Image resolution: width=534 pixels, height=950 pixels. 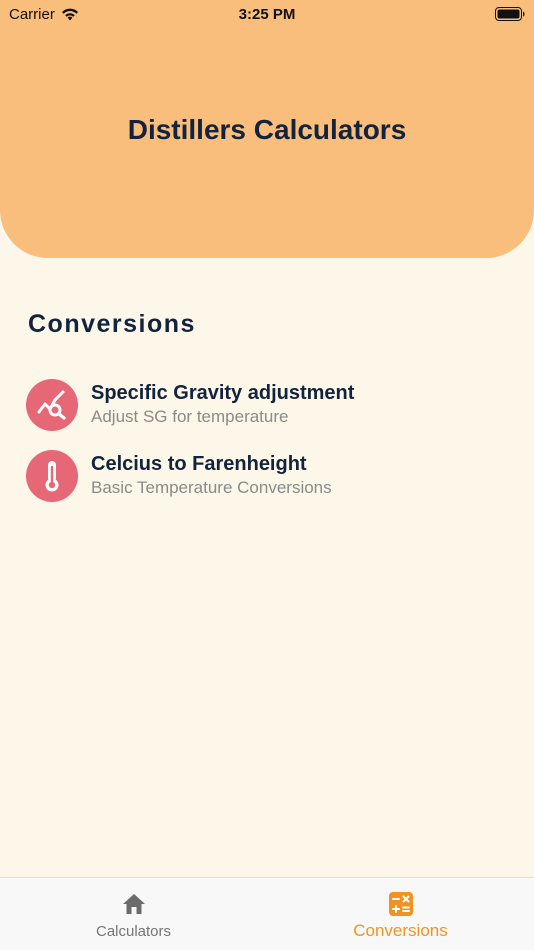 I want to click on item-subtitle: Basic Temperature Conversions, so click(x=211, y=487).